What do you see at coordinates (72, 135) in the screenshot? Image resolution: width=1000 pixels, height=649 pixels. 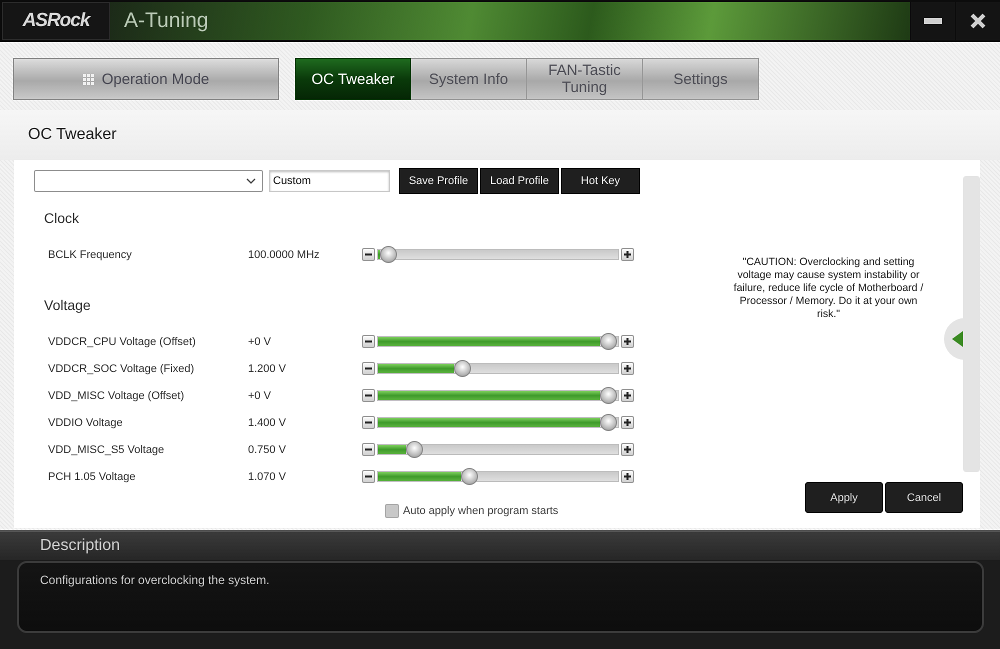 I see `page-title: OC Tweaker` at bounding box center [72, 135].